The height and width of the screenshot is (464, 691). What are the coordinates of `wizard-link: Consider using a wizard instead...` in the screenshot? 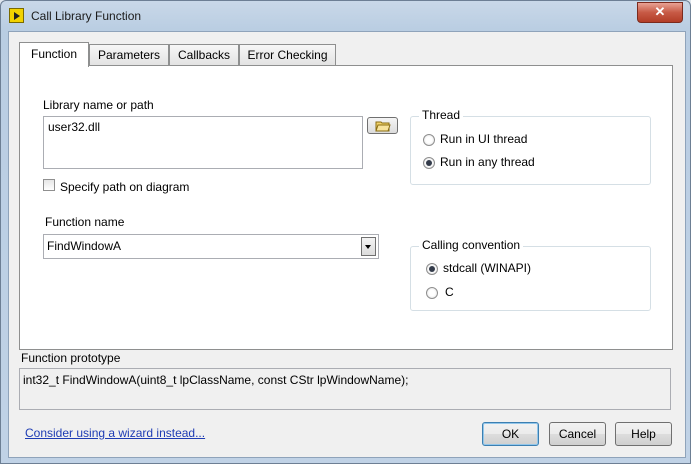 It's located at (115, 433).